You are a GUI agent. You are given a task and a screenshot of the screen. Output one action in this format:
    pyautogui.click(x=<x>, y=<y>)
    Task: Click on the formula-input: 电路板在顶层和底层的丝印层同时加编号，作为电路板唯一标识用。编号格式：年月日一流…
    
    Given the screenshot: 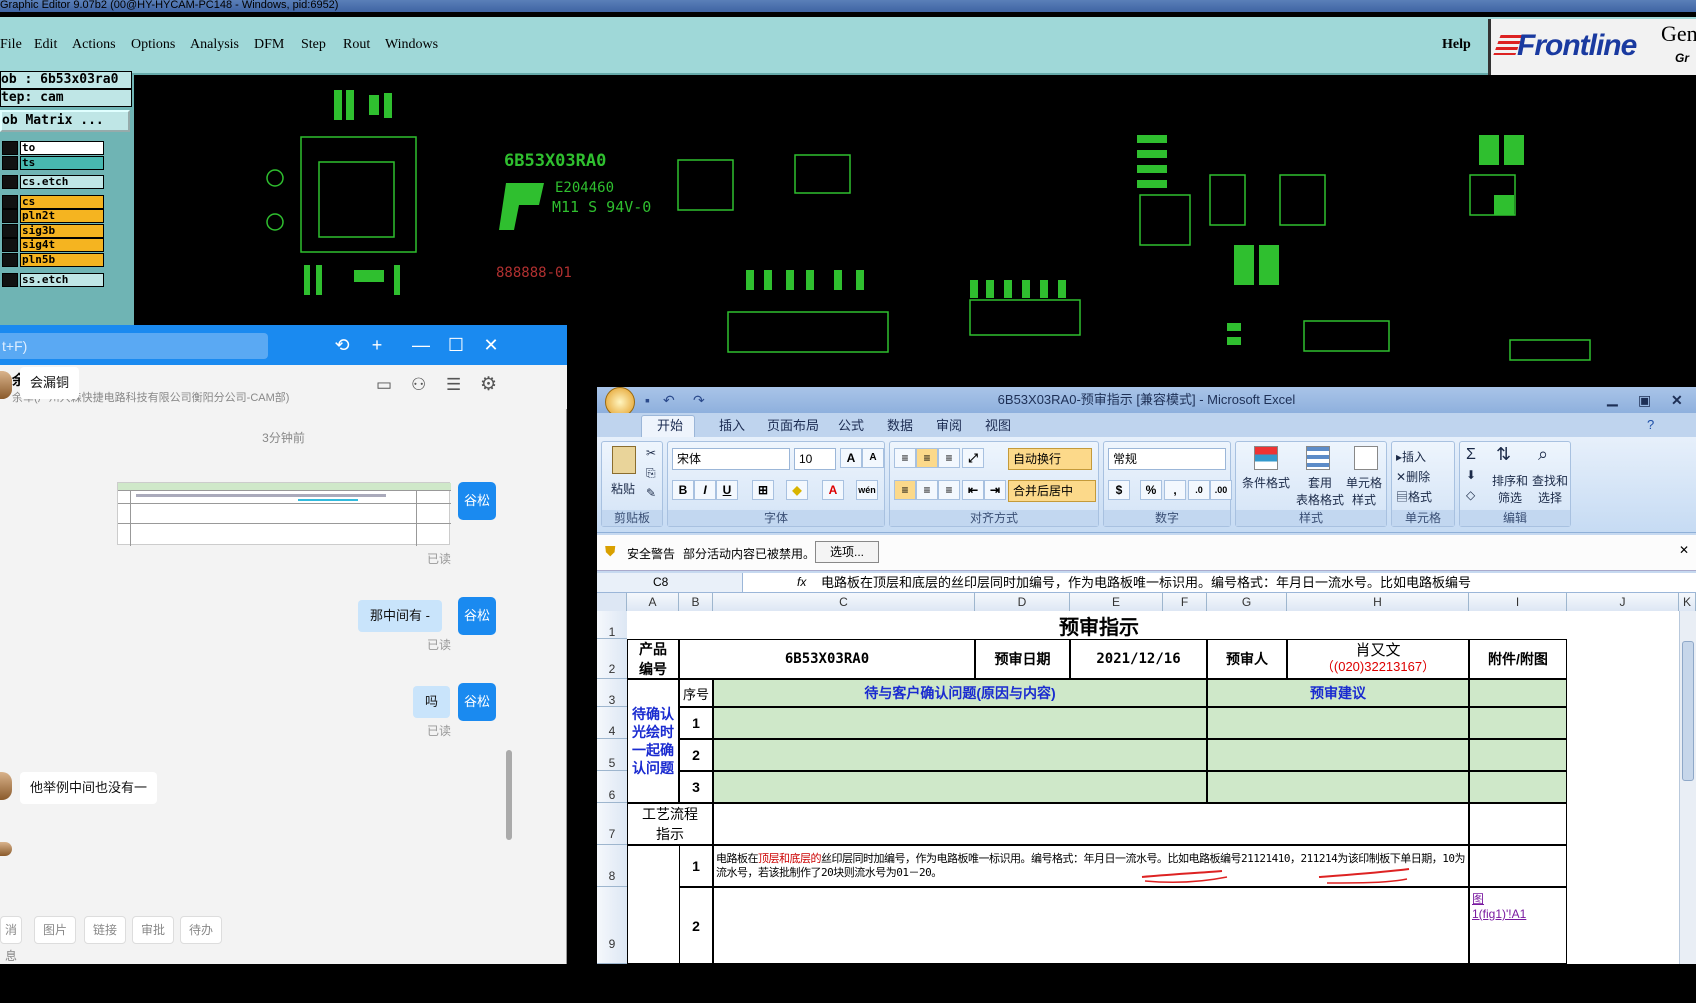 What is the action you would take?
    pyautogui.click(x=1251, y=582)
    